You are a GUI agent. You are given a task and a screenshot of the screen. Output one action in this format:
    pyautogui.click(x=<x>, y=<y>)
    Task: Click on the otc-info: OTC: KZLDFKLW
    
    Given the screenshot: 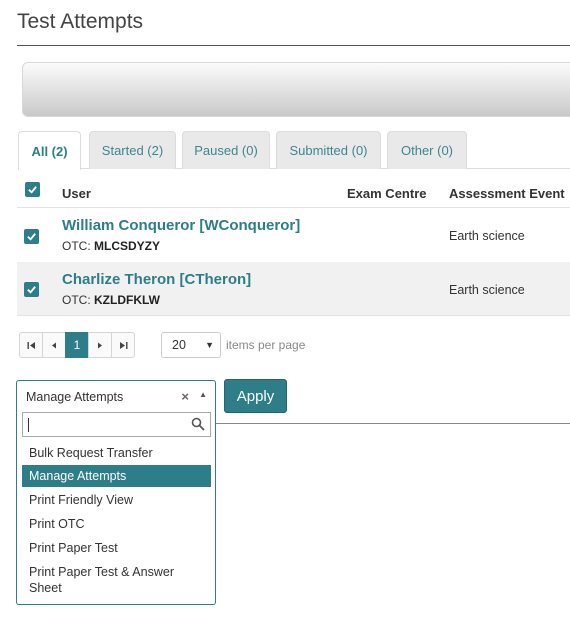 What is the action you would take?
    pyautogui.click(x=111, y=300)
    